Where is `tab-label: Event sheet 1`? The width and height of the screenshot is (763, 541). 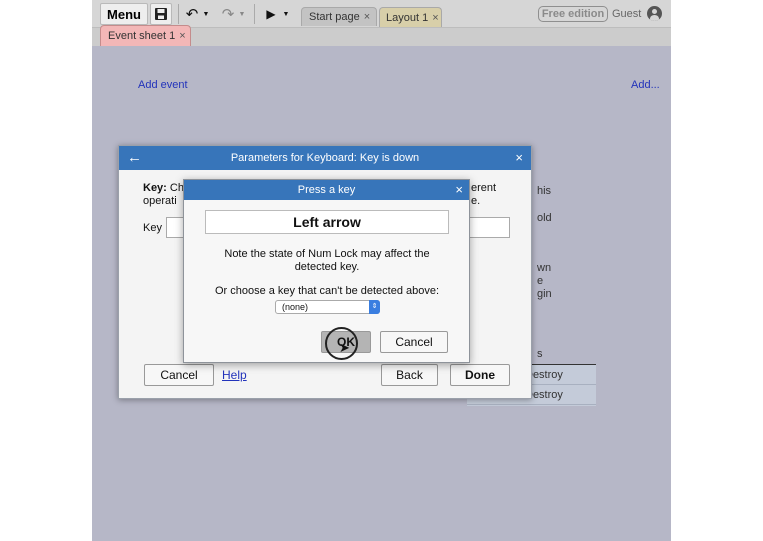
tab-label: Event sheet 1 is located at coordinates (142, 36).